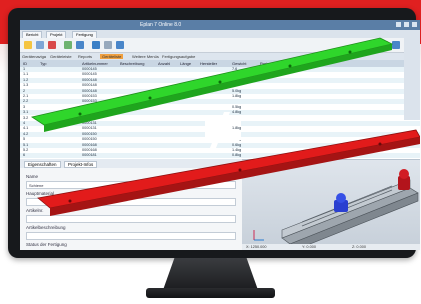  Describe the element at coordinates (223, 130) in the screenshot. I see `not-equal-icon` at that location.